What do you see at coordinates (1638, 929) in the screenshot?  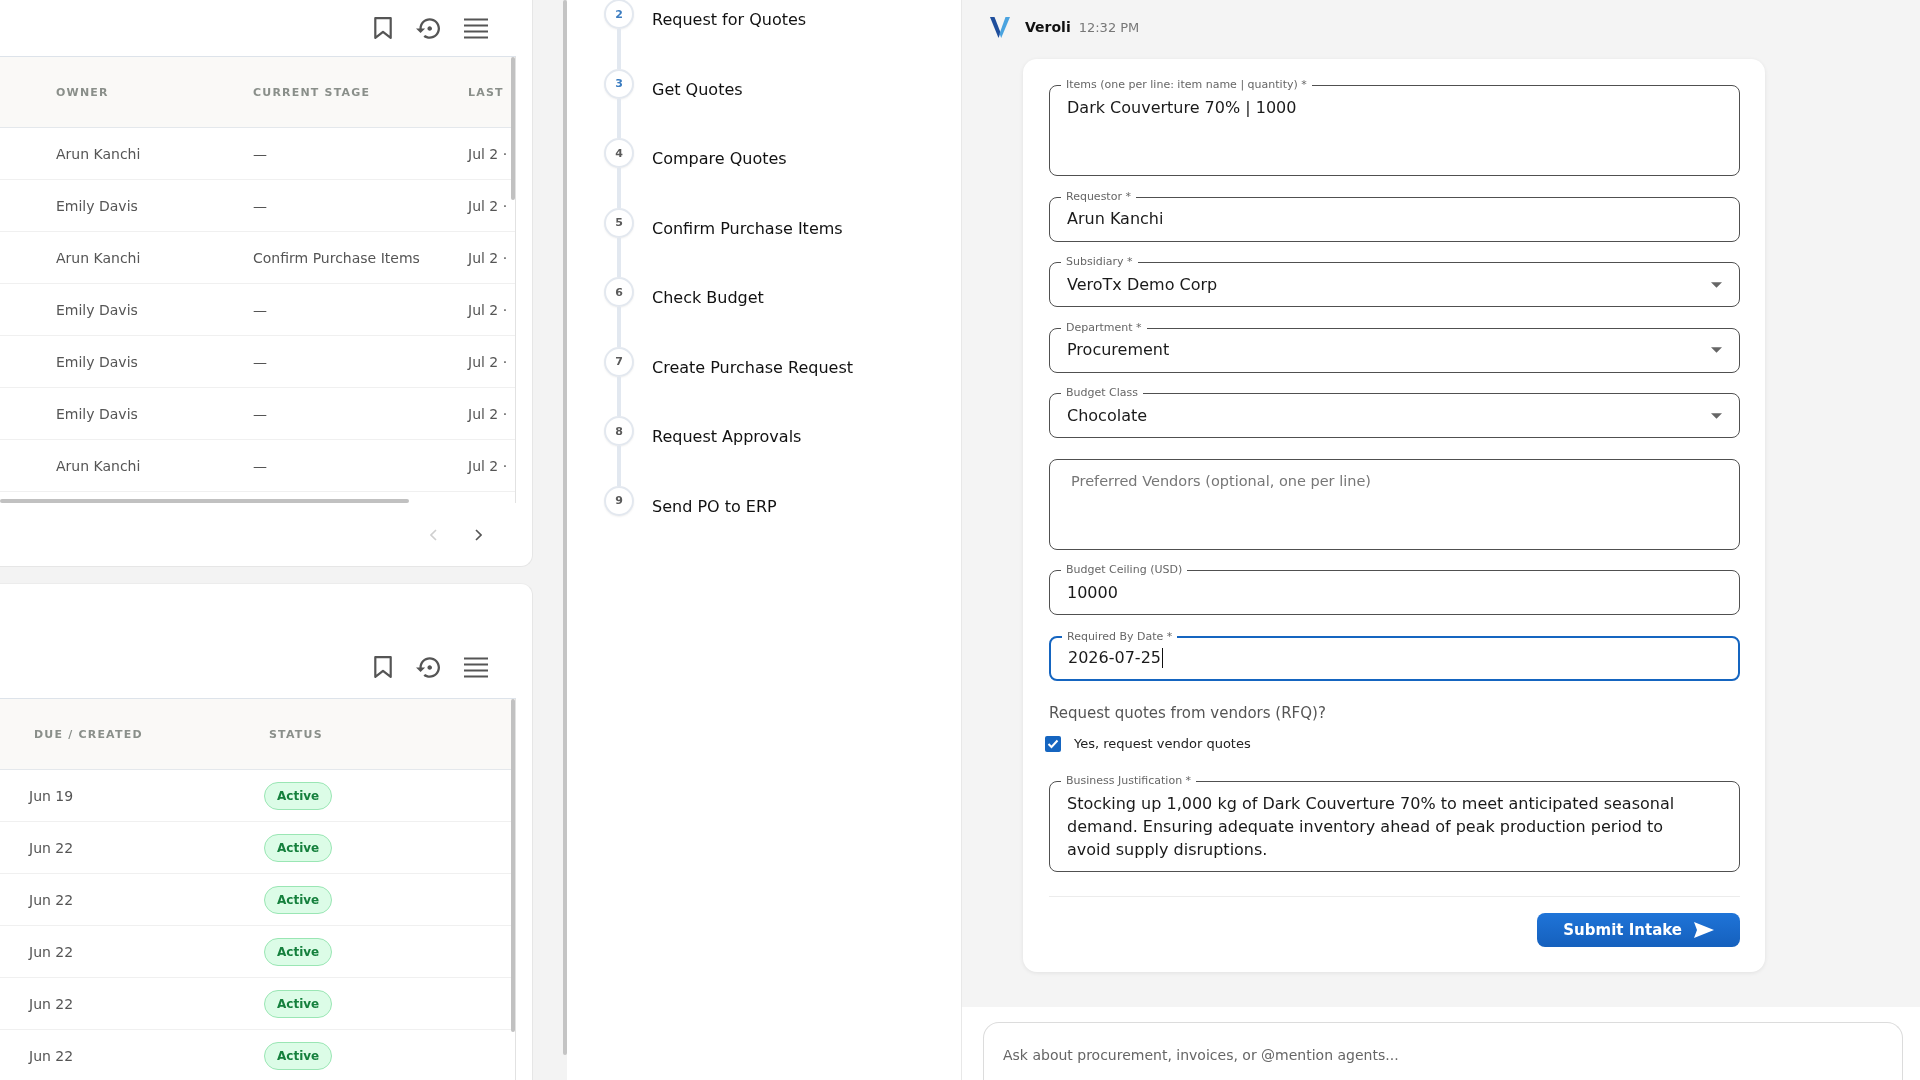 I see `submit-button: Submit Intake` at bounding box center [1638, 929].